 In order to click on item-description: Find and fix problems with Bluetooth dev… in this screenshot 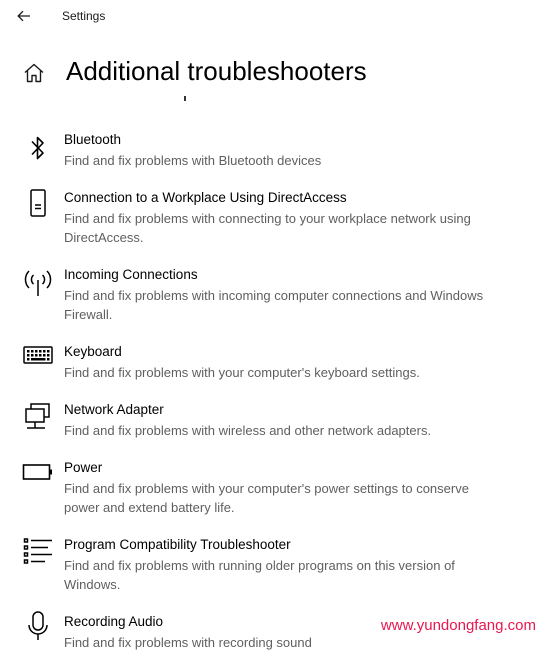, I will do `click(193, 160)`.